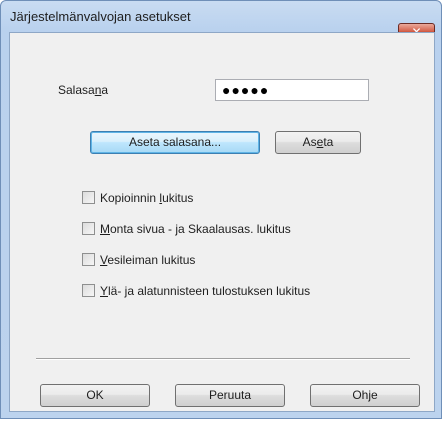  Describe the element at coordinates (83, 90) in the screenshot. I see `password-label: Salasana` at that location.